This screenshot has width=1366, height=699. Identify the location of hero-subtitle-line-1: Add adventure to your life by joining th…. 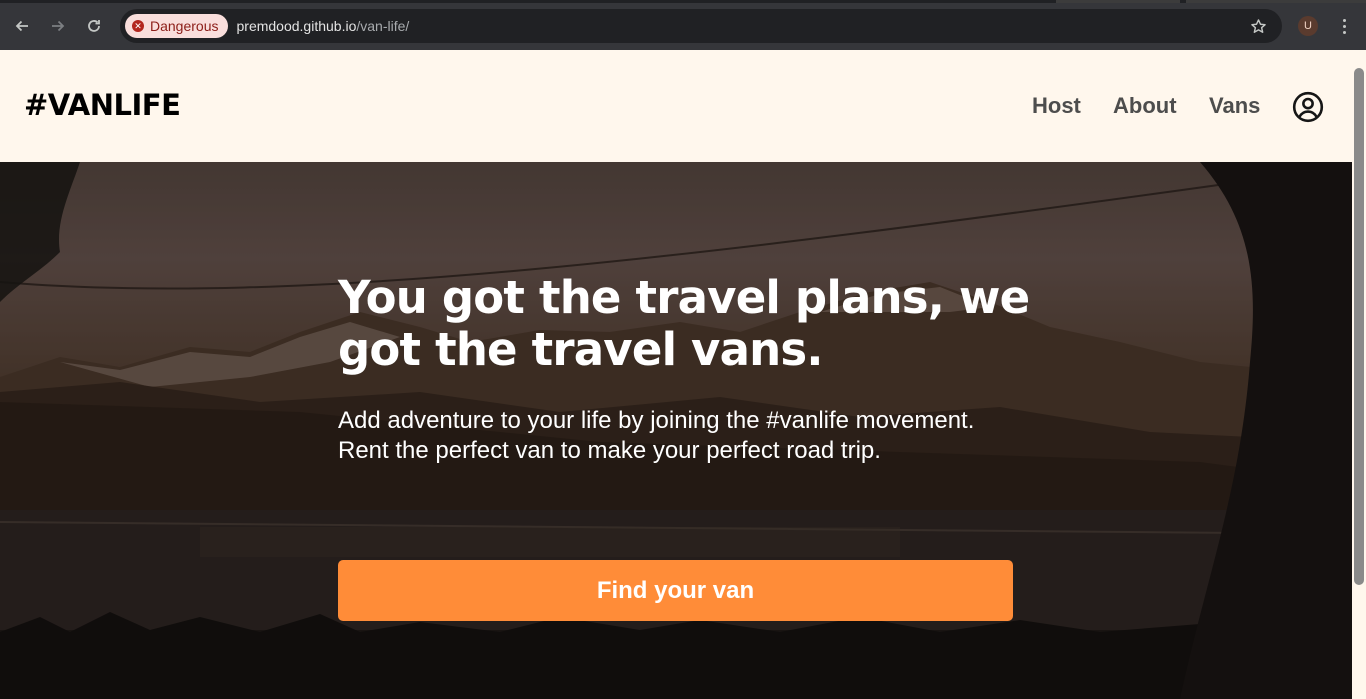
(656, 420).